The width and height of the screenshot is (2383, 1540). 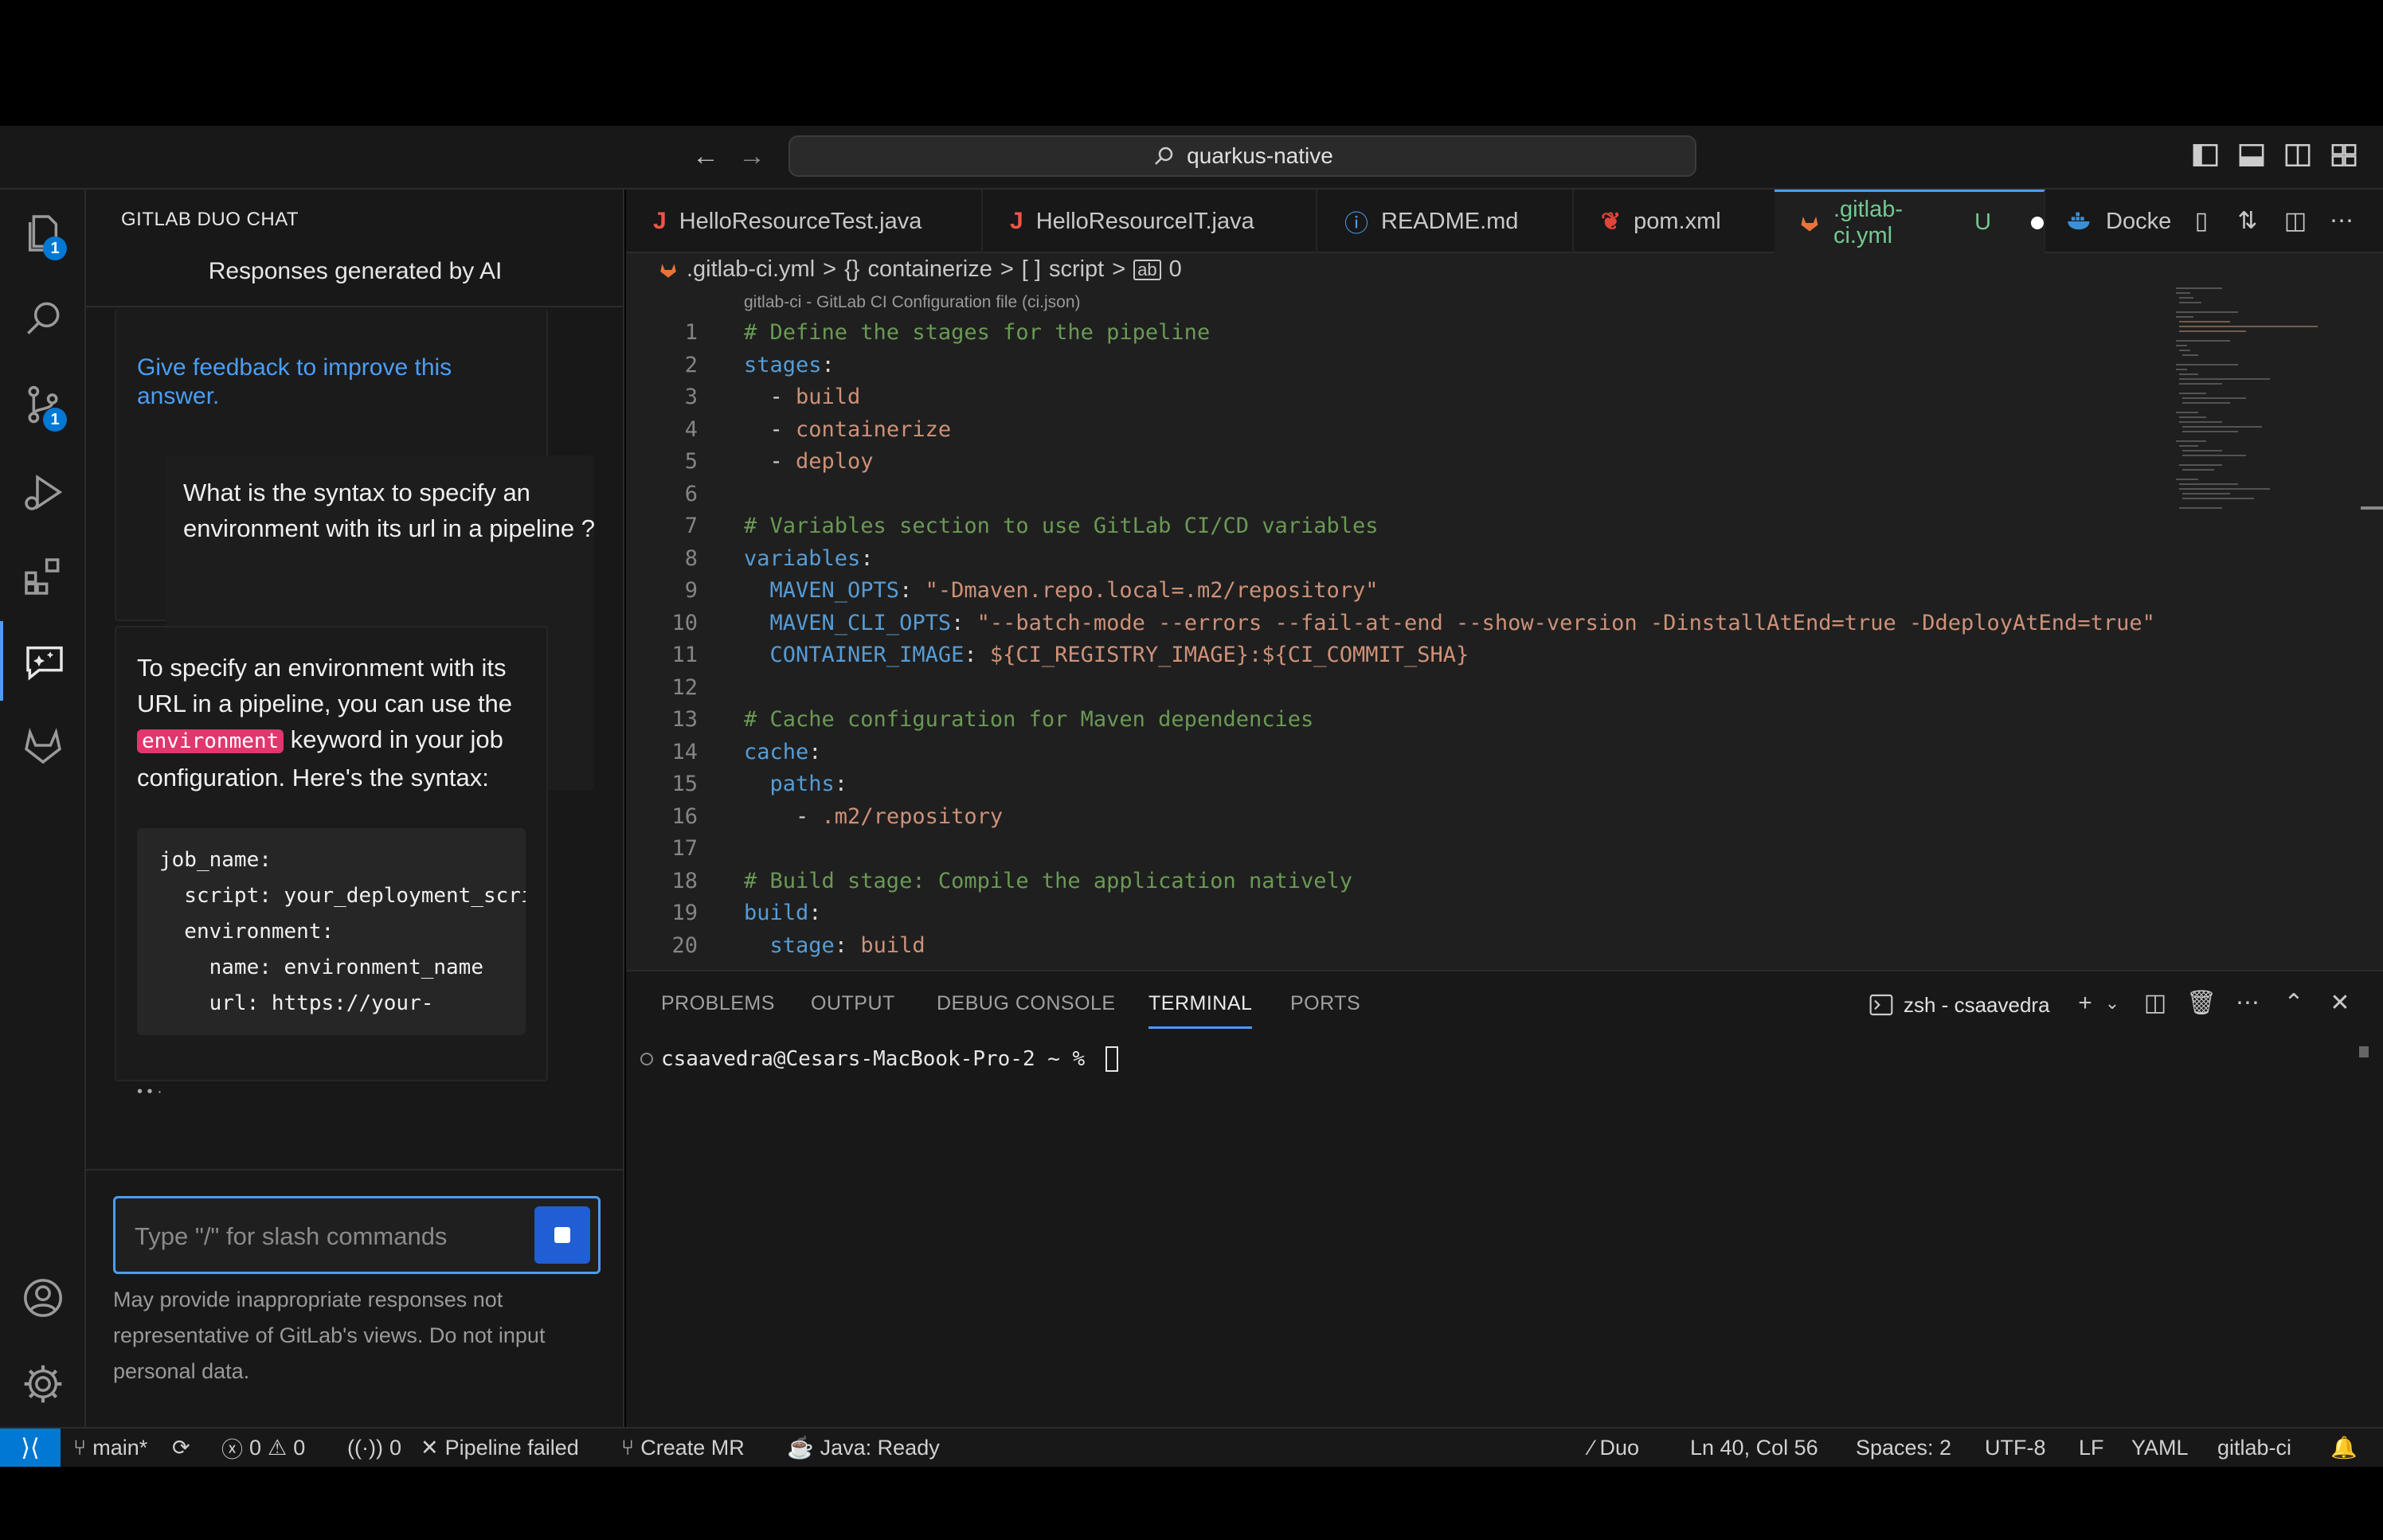 I want to click on maximize-panel-icon: ⌃, so click(x=2294, y=1003).